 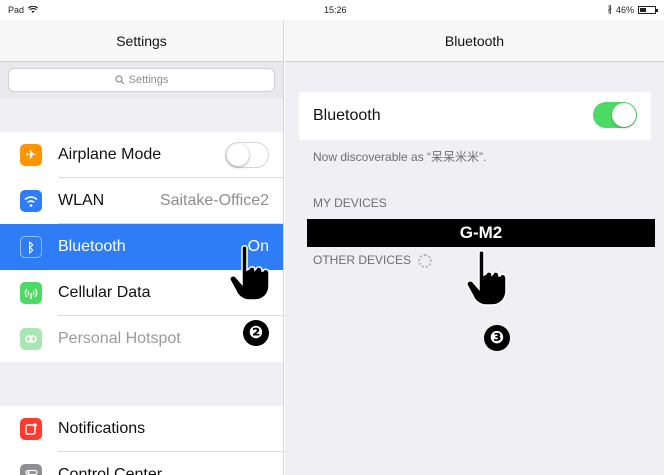 I want to click on wlan-network-name: Saitake-Office2, so click(x=214, y=200).